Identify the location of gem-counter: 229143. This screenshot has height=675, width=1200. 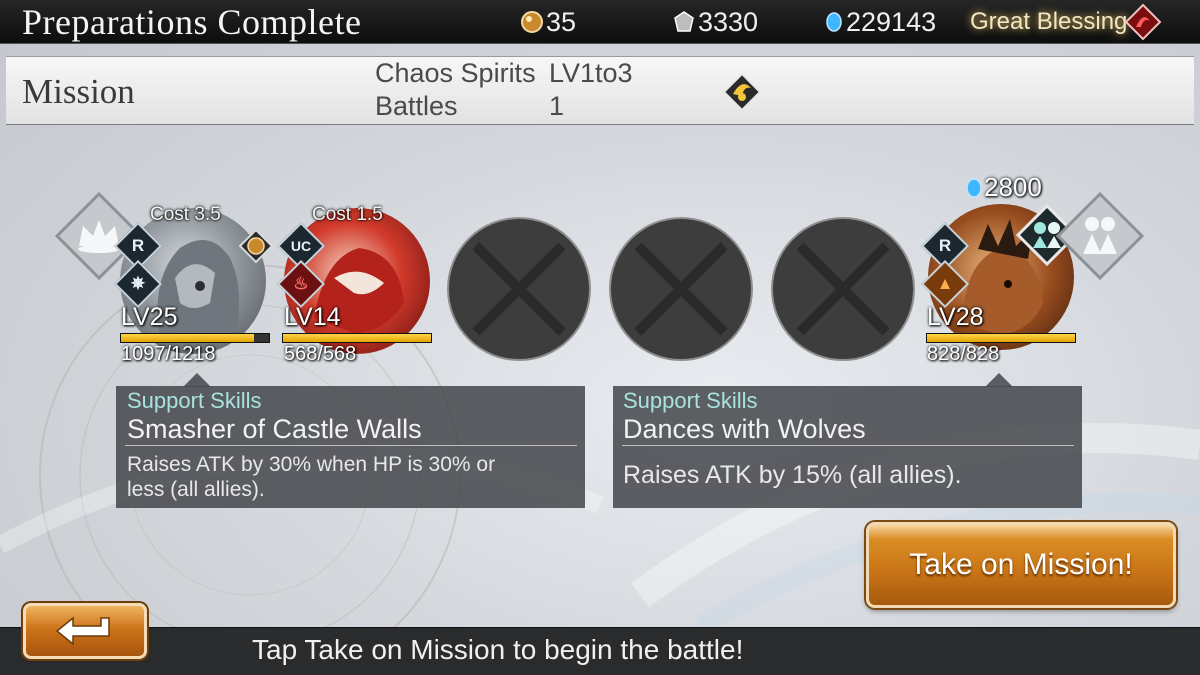
(880, 22).